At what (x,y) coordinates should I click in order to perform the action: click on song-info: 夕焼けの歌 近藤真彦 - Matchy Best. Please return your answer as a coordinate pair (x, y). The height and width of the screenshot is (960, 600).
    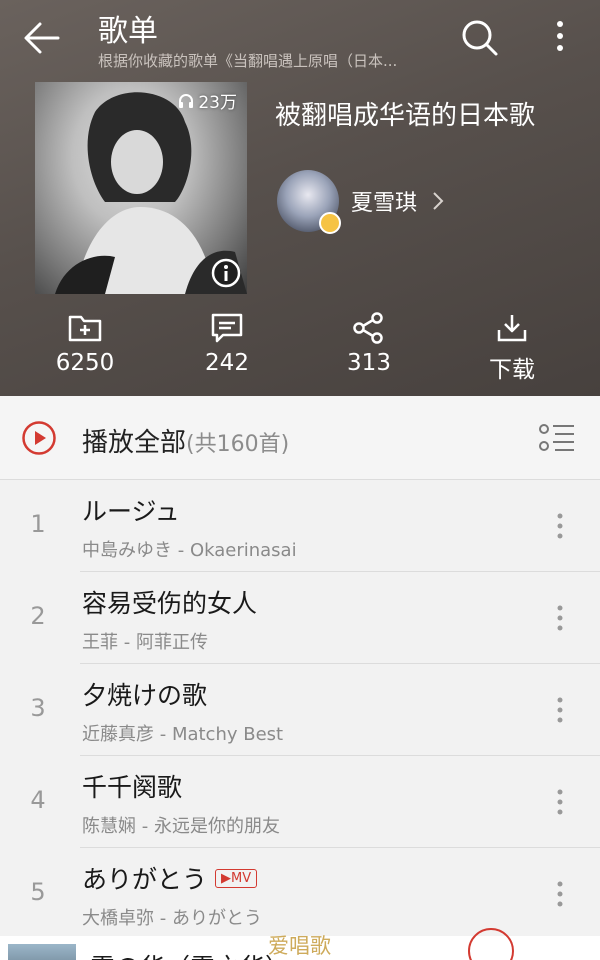
    Looking at the image, I should click on (340, 710).